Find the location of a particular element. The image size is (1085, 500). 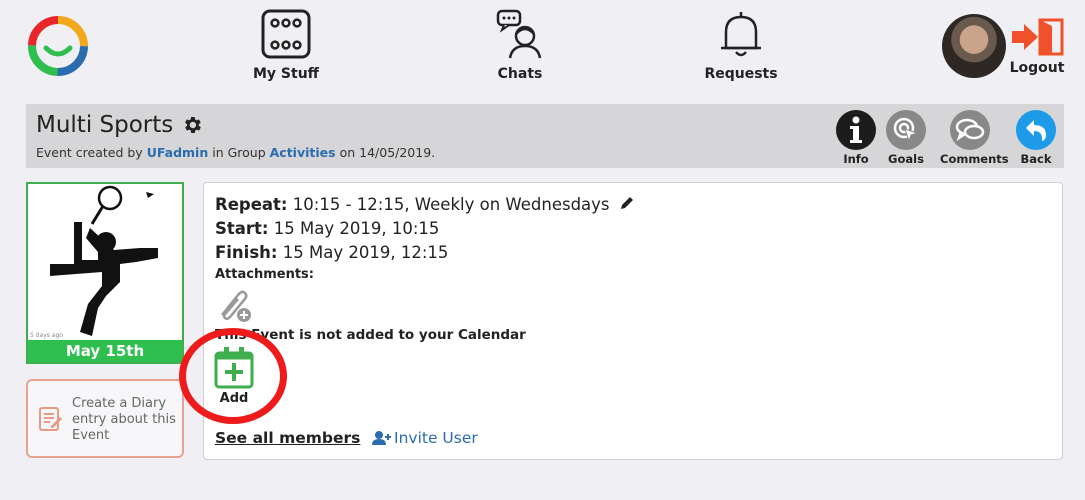

nav-my-stuff-label: My Stuff is located at coordinates (285, 74).